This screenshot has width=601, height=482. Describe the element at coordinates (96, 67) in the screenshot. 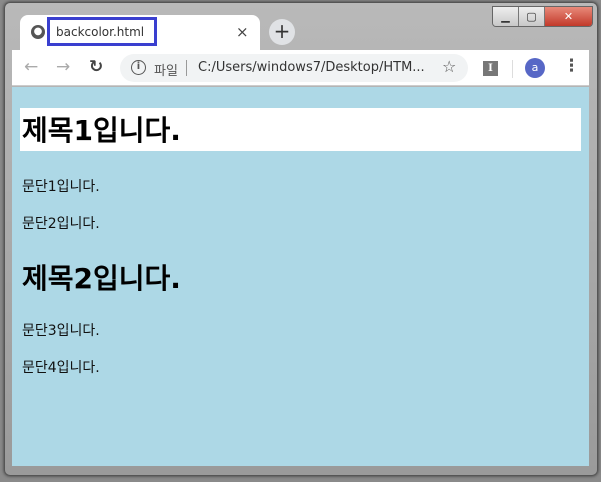

I see `reload-button: ↻` at that location.